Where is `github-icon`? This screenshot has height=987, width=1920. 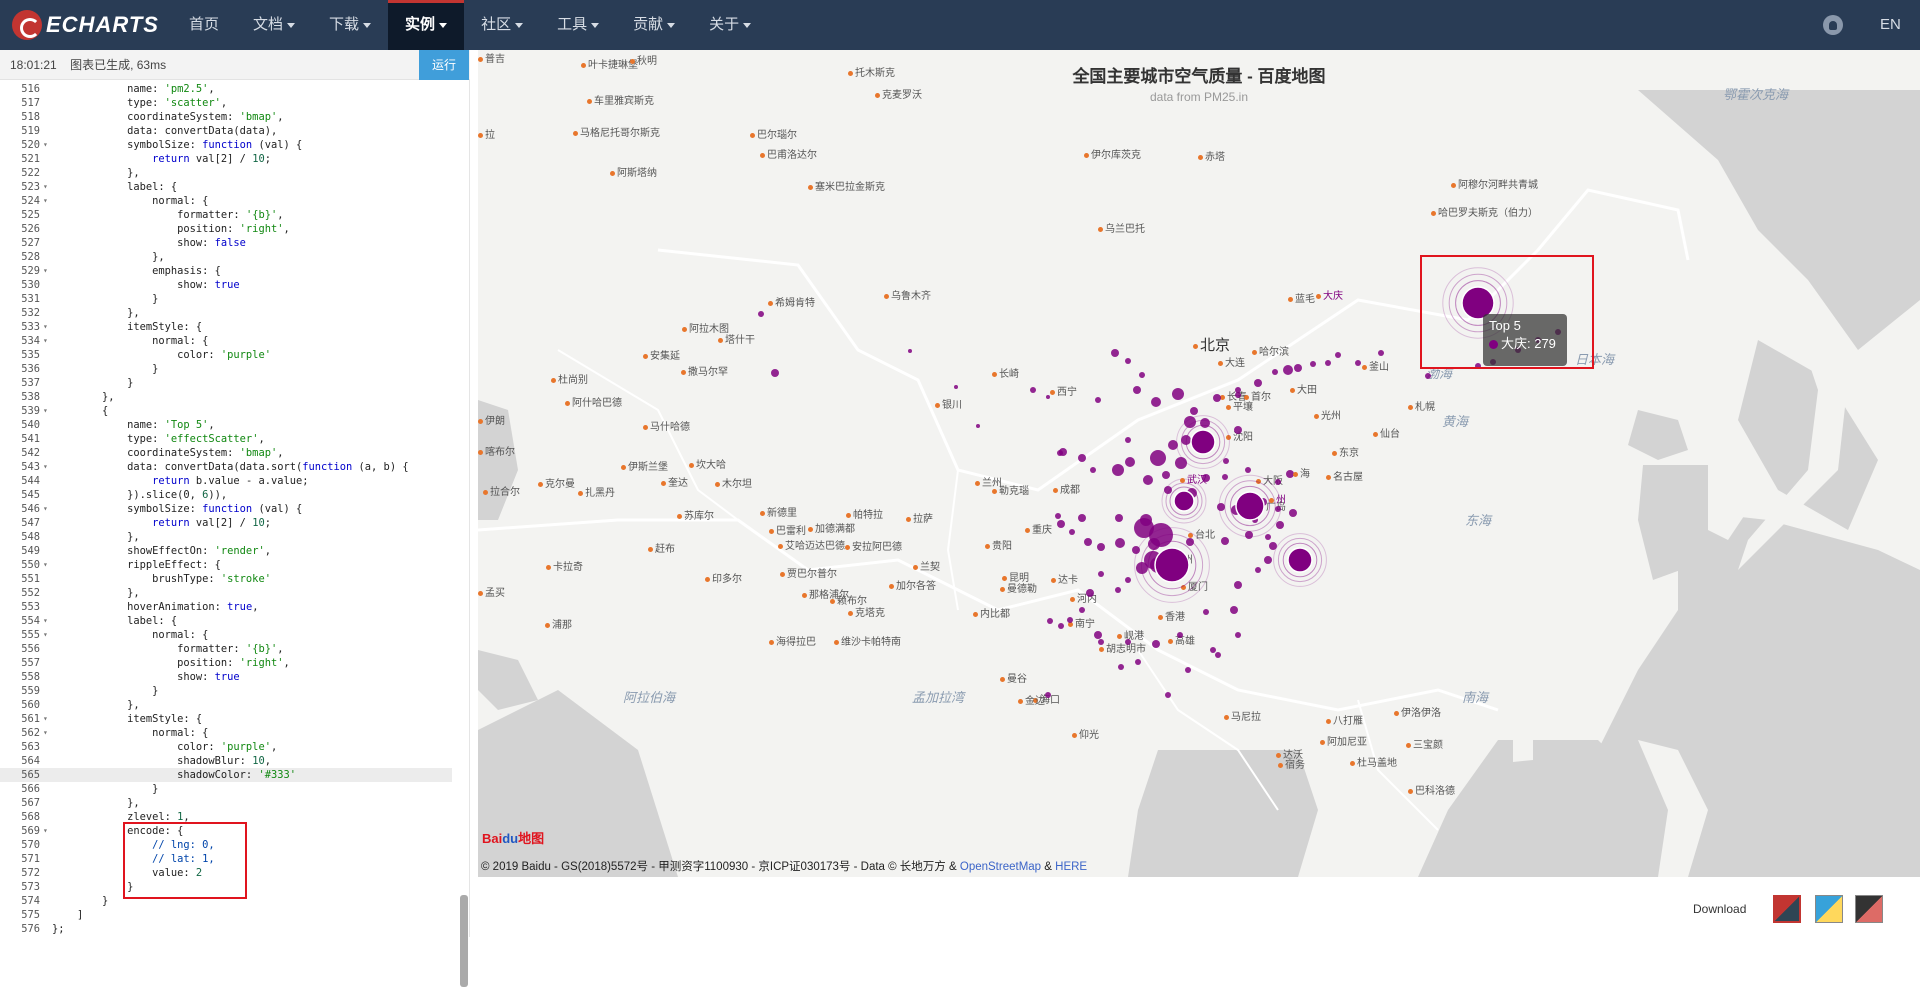
github-icon is located at coordinates (1833, 25).